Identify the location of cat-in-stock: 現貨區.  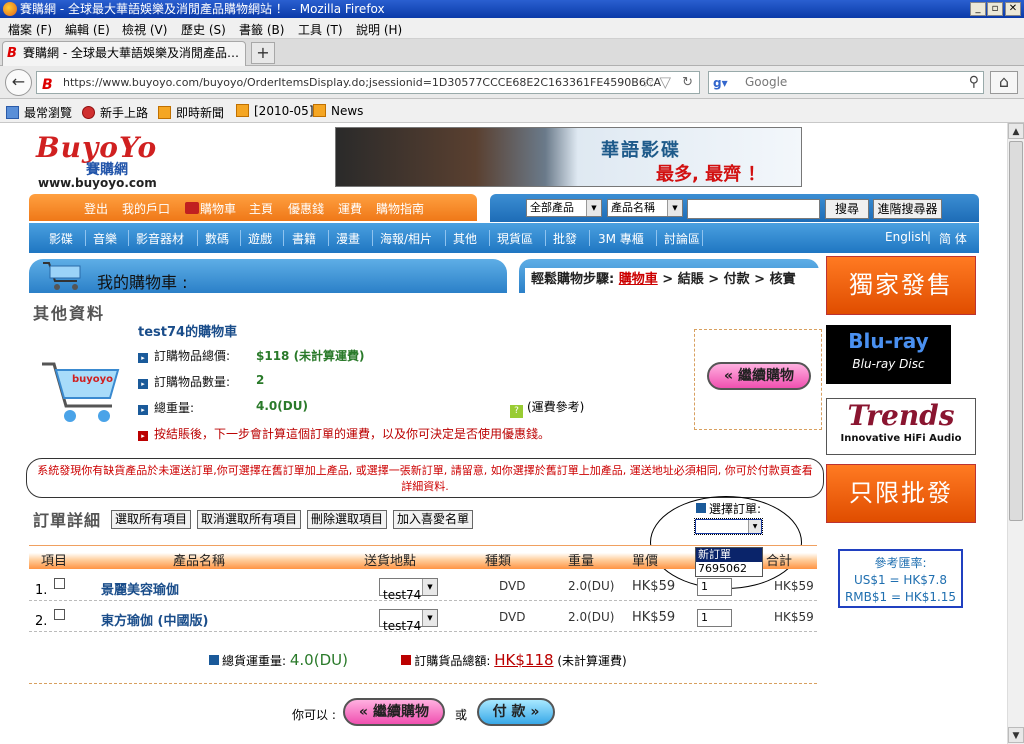
(515, 238).